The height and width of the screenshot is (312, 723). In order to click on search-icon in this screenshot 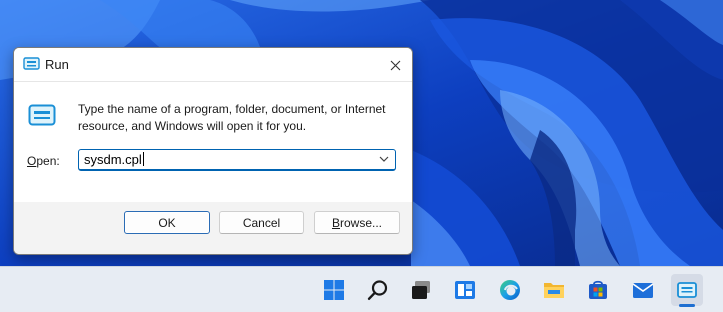, I will do `click(378, 290)`.